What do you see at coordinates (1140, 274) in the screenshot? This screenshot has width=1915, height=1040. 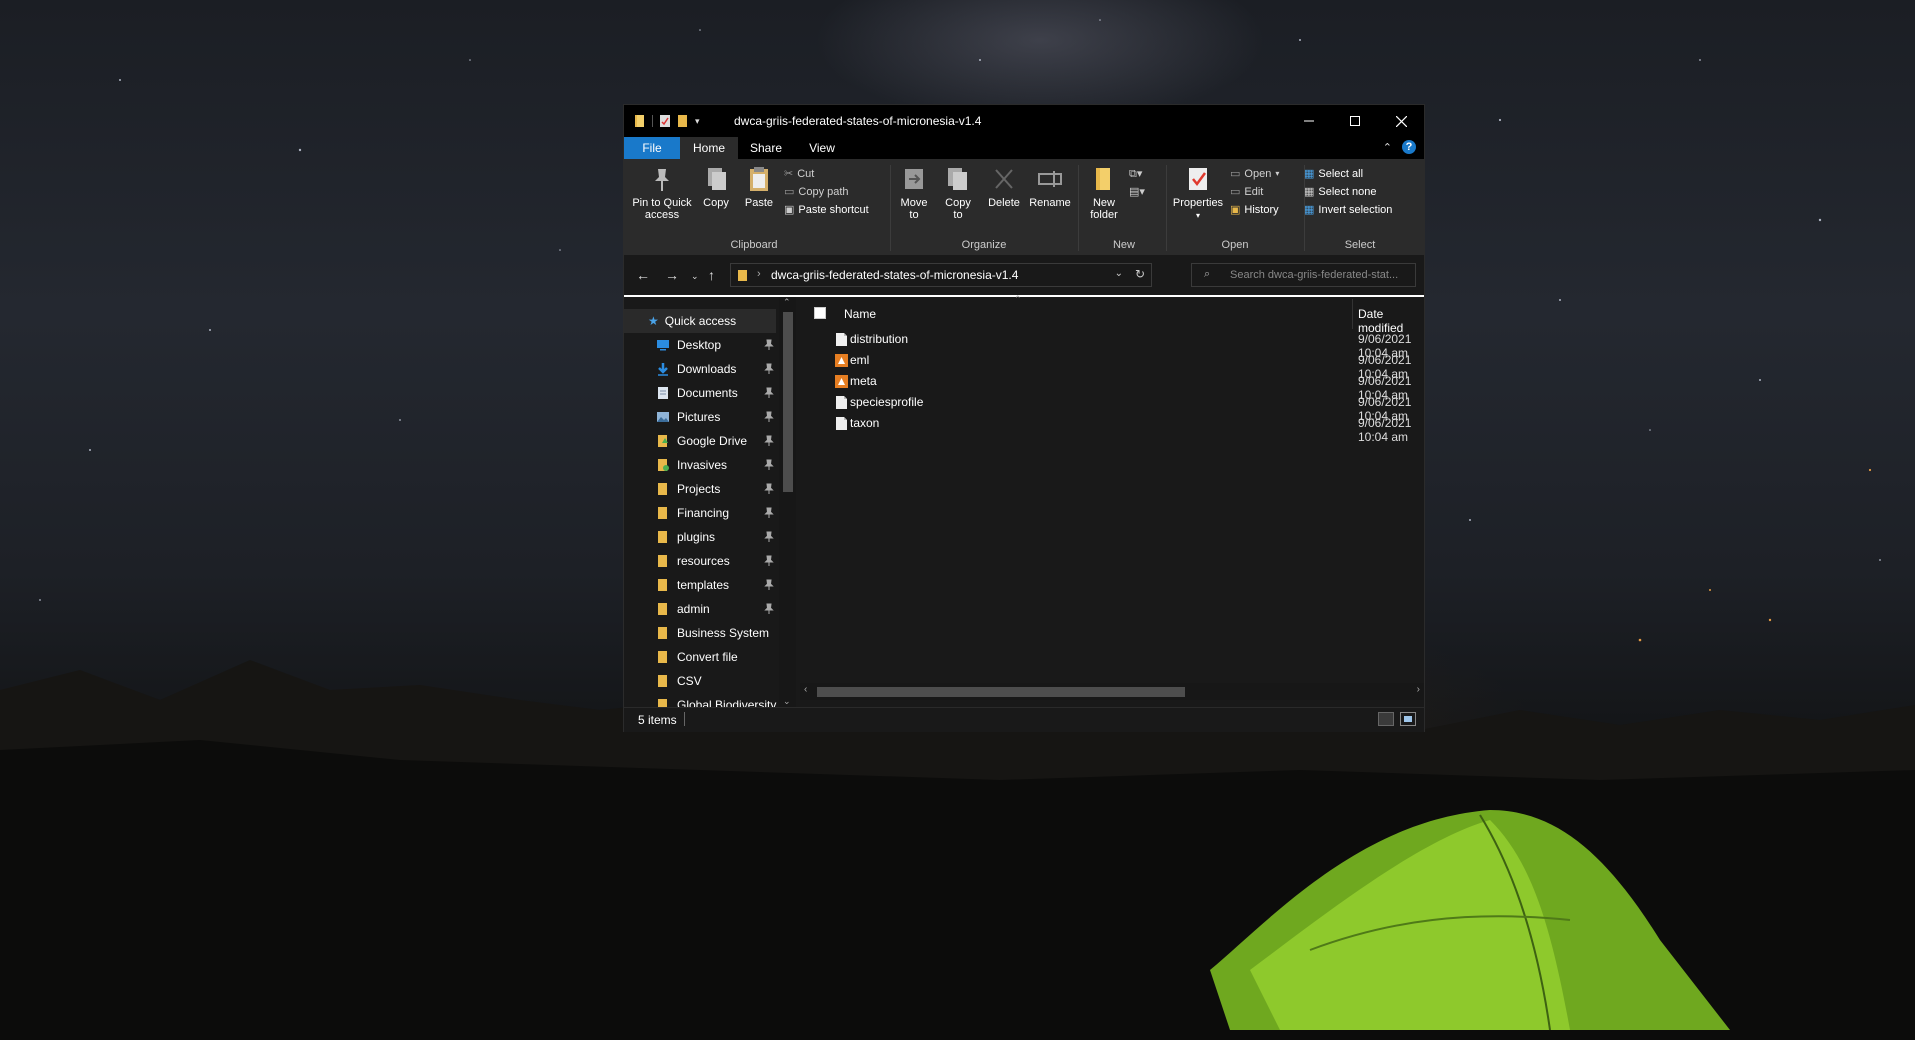 I see `refresh-icon: ↻` at bounding box center [1140, 274].